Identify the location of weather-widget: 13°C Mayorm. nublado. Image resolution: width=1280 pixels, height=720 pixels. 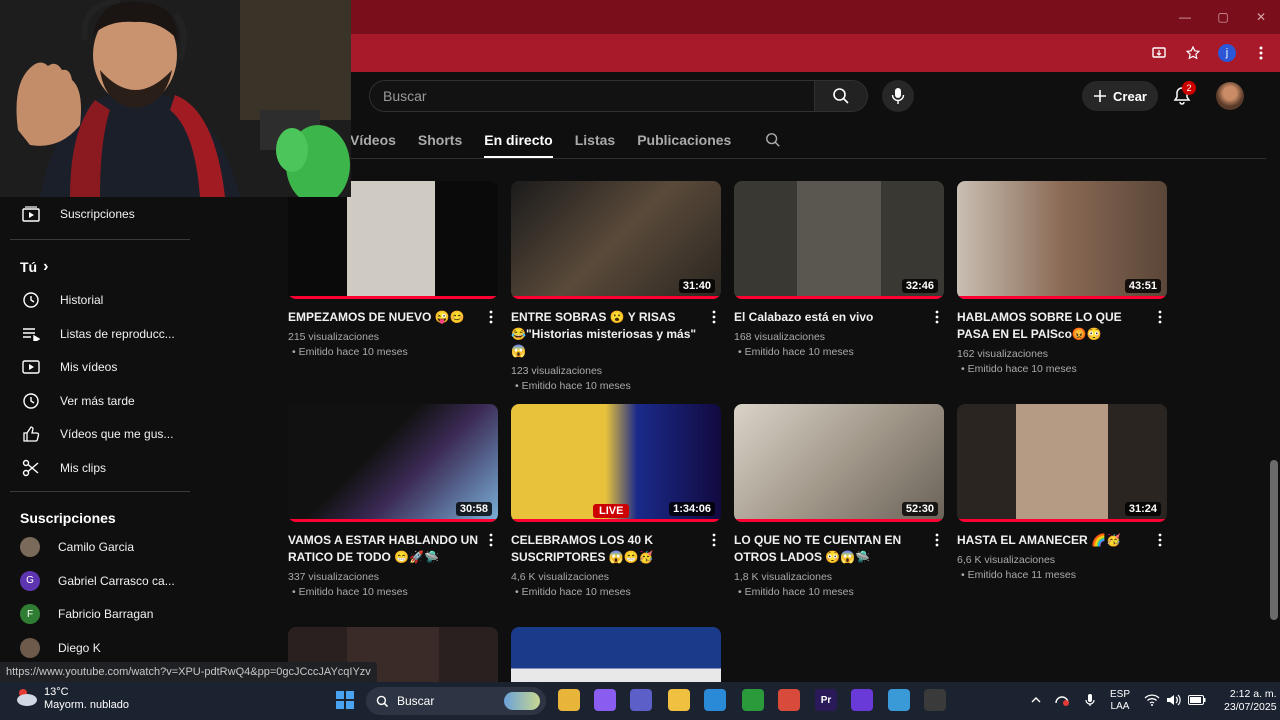
(71, 699).